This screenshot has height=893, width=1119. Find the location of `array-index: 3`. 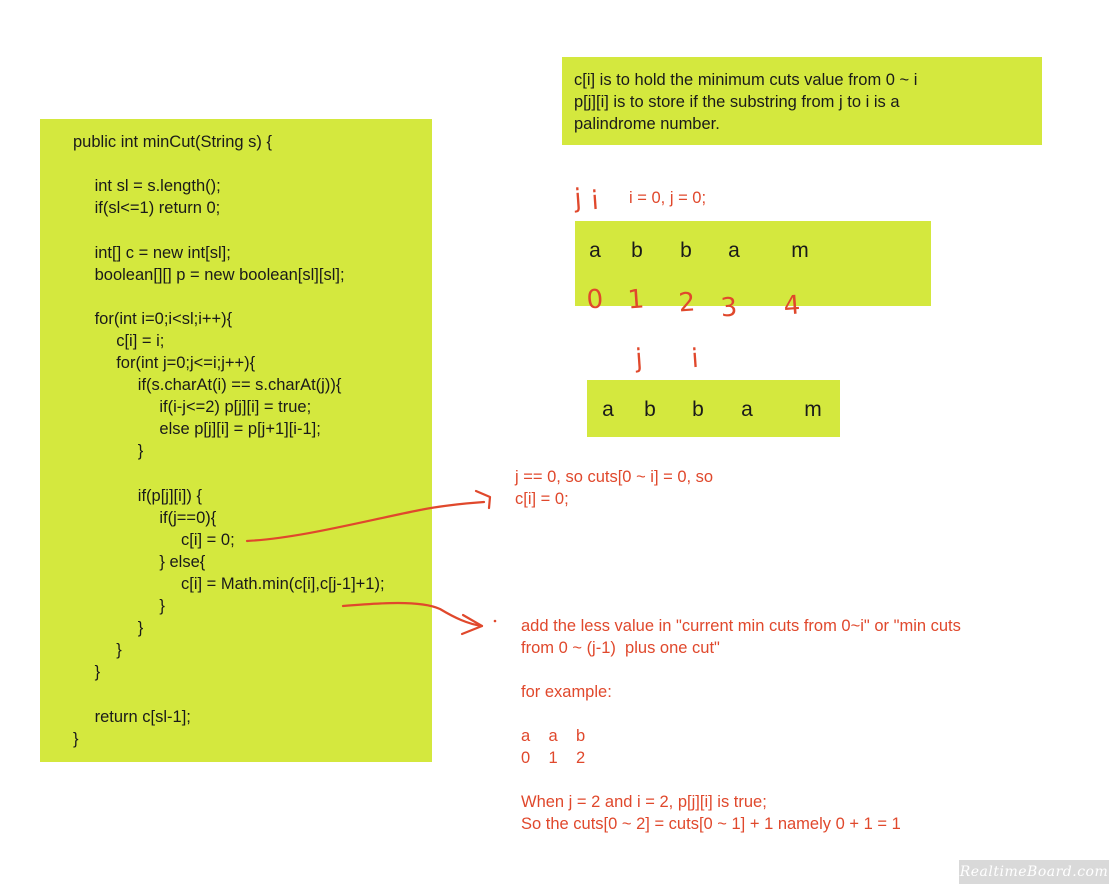

array-index: 3 is located at coordinates (729, 308).